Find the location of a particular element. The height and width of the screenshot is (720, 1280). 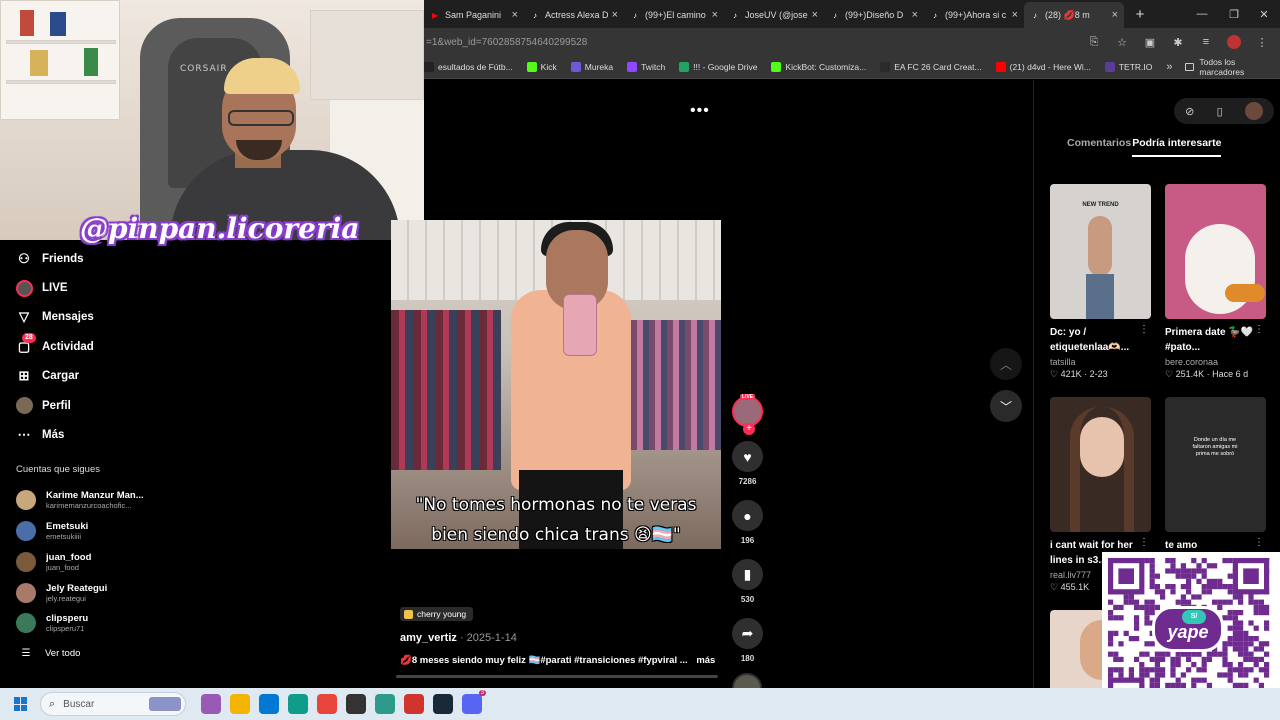

install-app-icon: ⎘ is located at coordinates (1094, 42).